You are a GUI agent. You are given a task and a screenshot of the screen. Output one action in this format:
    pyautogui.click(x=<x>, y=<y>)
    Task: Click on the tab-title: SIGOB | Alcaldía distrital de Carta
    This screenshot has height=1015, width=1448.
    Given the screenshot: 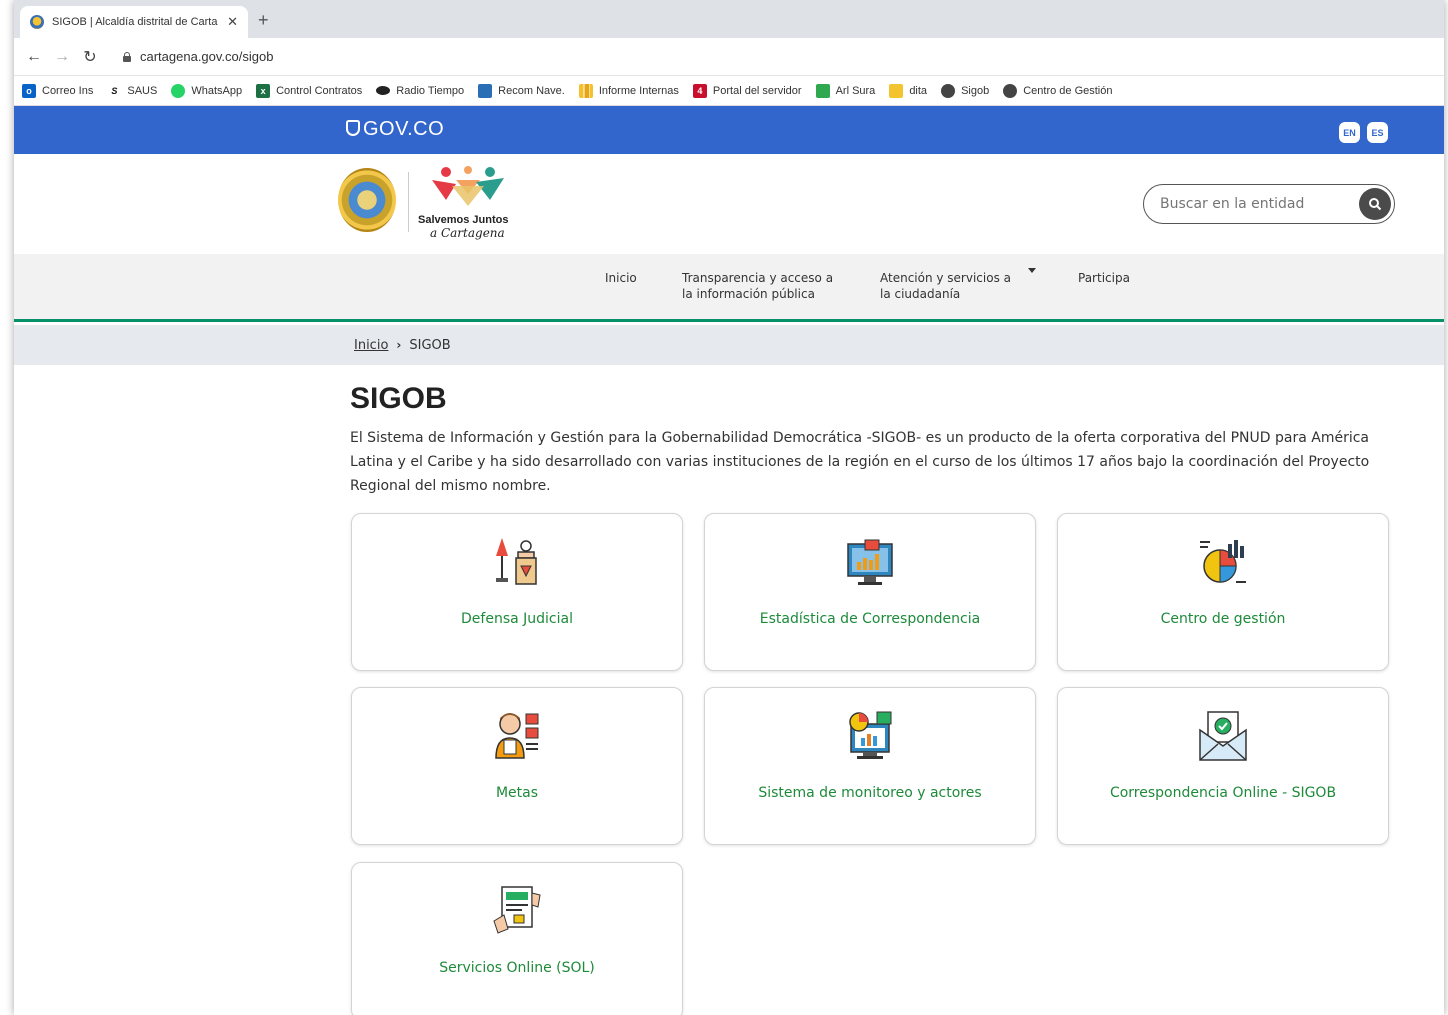 What is the action you would take?
    pyautogui.click(x=135, y=22)
    